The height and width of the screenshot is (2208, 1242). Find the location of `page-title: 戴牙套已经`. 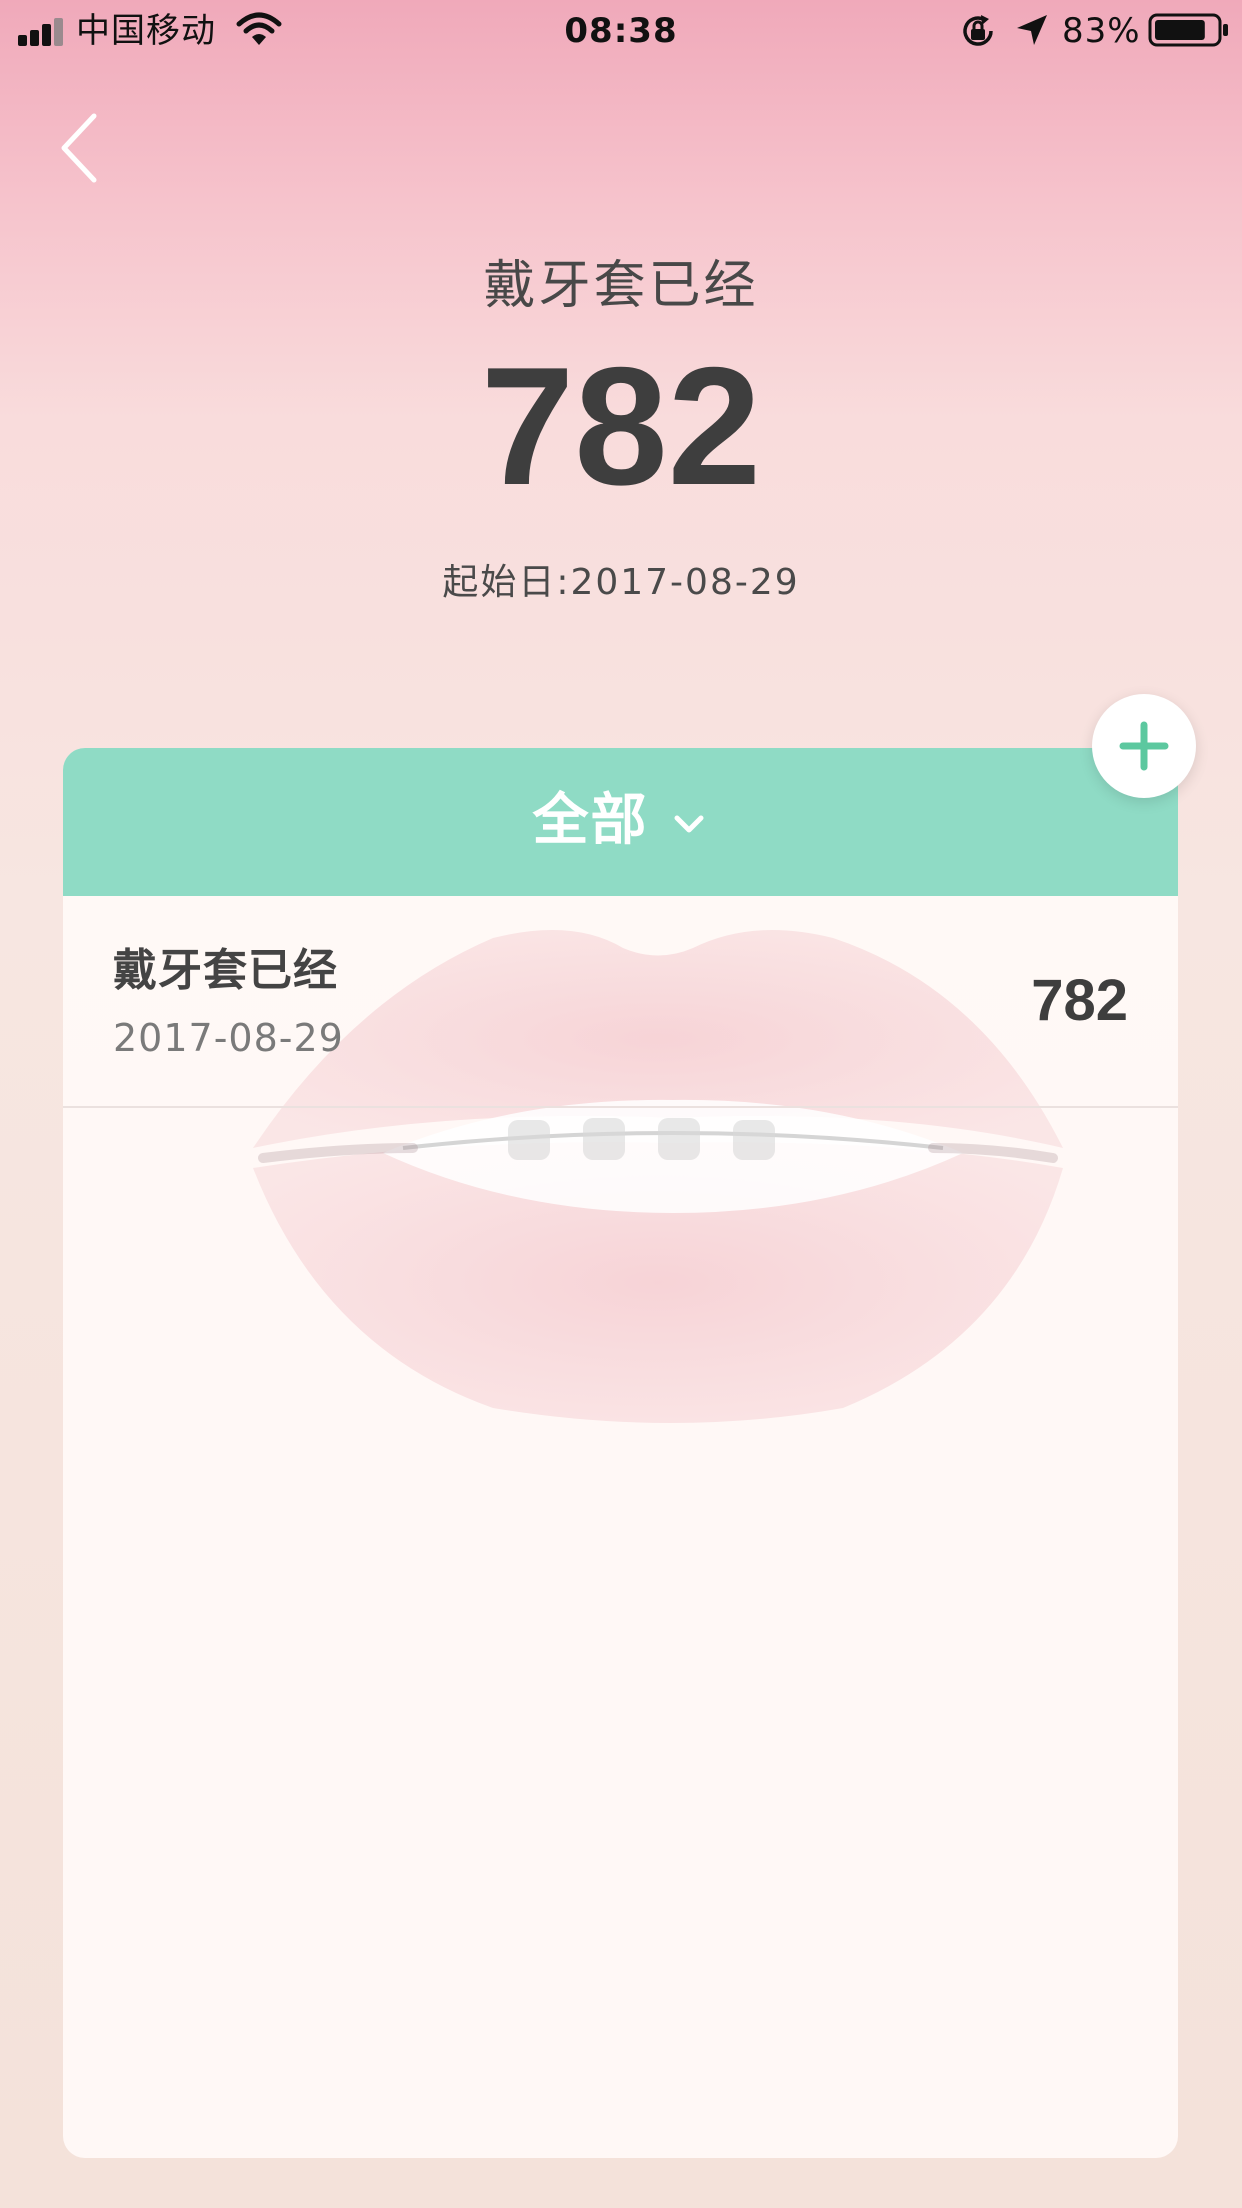

page-title: 戴牙套已经 is located at coordinates (621, 286).